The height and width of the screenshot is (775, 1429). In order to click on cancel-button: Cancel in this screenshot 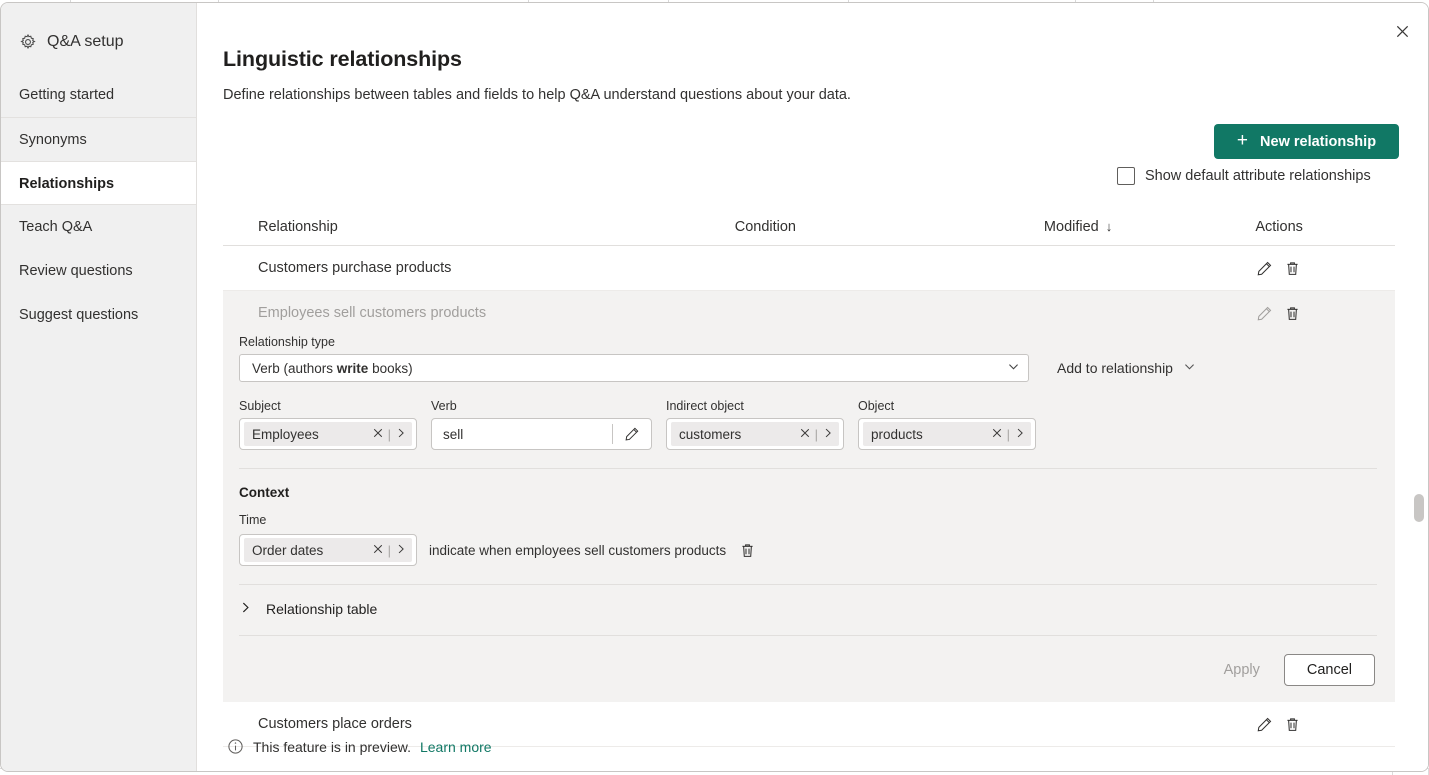, I will do `click(1329, 670)`.